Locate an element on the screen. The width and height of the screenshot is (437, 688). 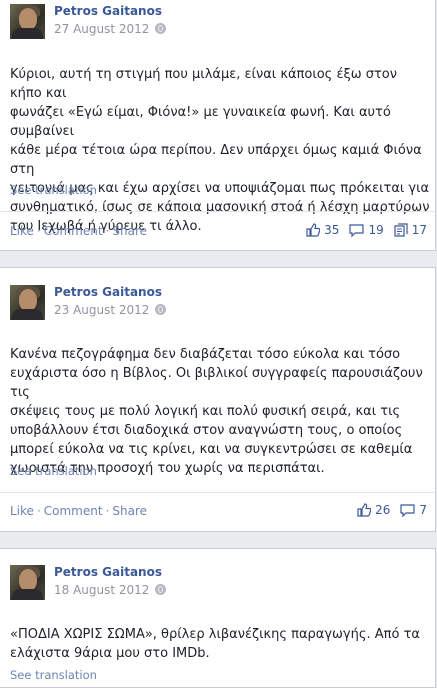
post-date-text: 23 August 2012 is located at coordinates (101, 310).